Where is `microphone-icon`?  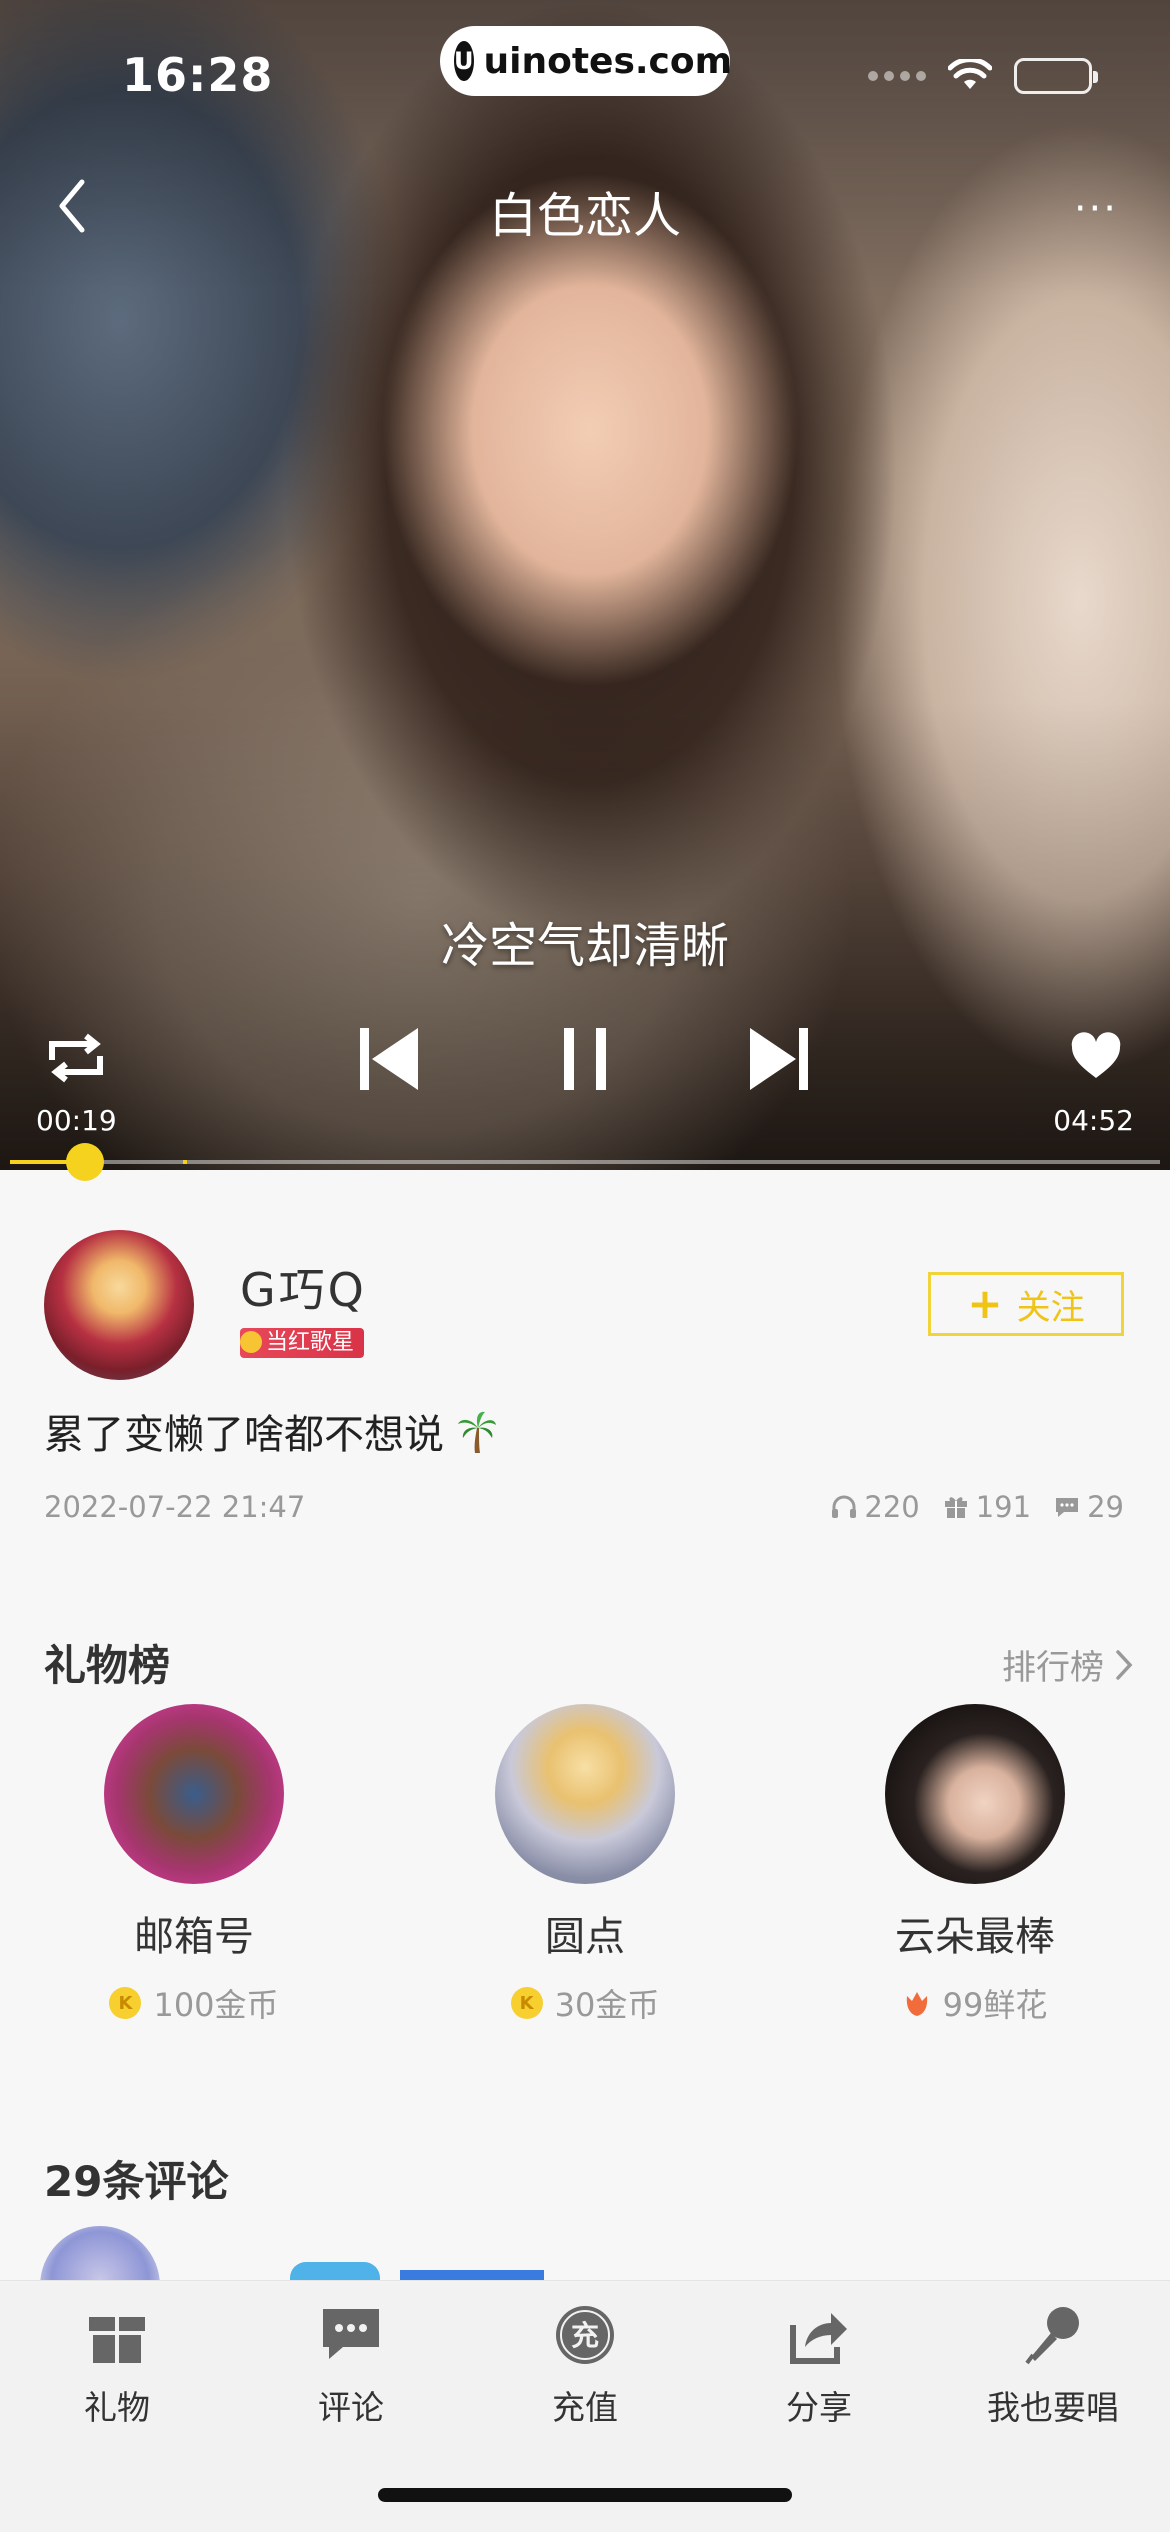
microphone-icon is located at coordinates (1052, 2336).